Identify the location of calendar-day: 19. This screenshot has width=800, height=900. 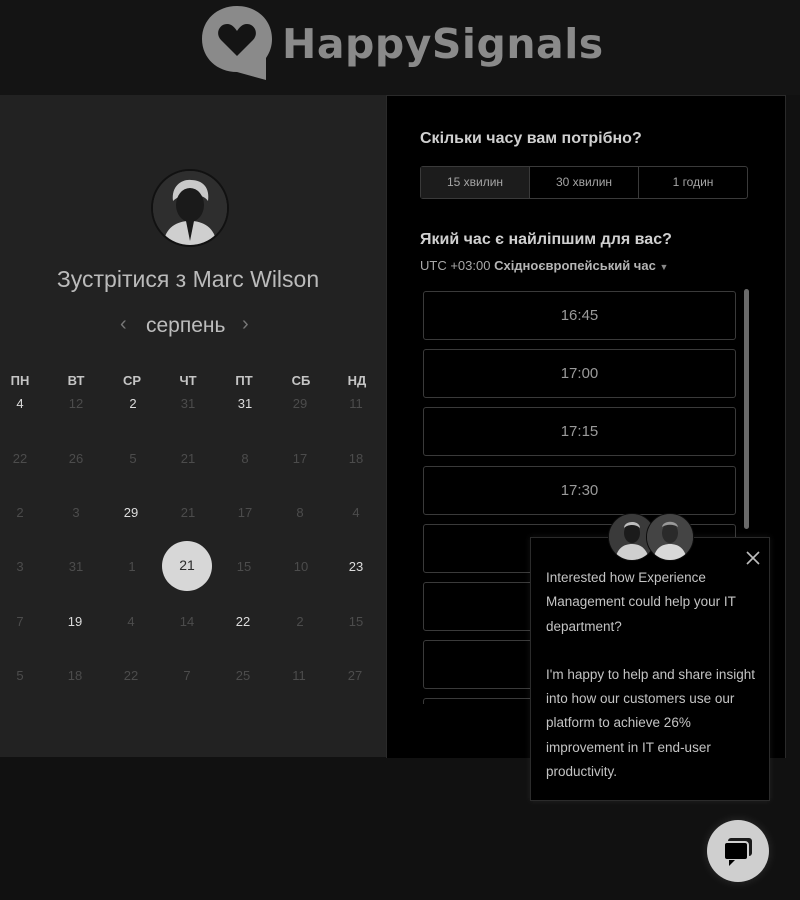
(75, 621).